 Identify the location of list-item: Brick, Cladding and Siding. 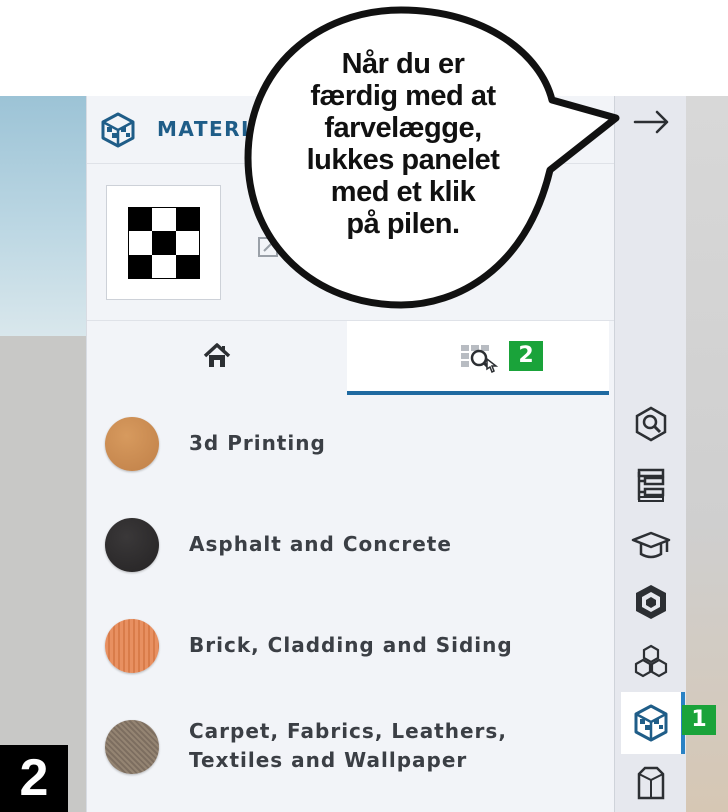
(351, 646).